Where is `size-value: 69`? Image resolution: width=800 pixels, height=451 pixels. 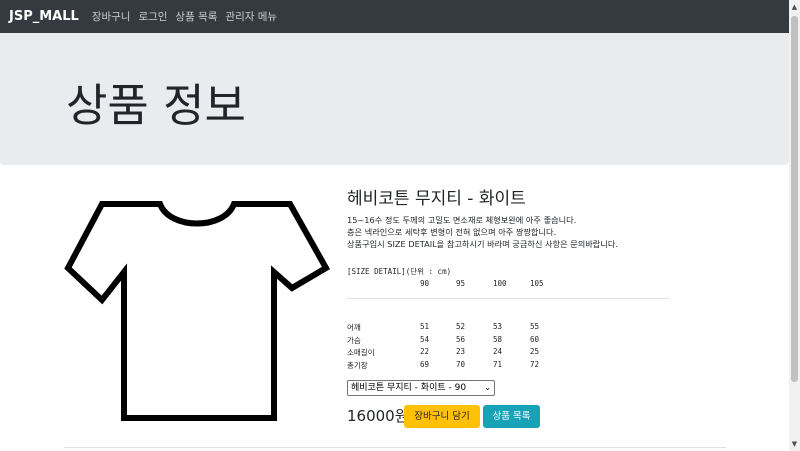 size-value: 69 is located at coordinates (425, 364).